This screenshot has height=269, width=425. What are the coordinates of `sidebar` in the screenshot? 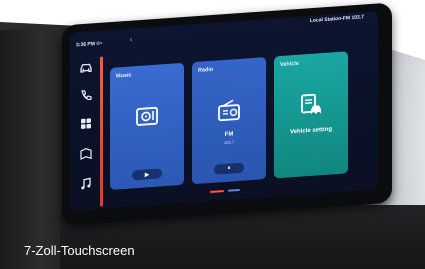 It's located at (87, 131).